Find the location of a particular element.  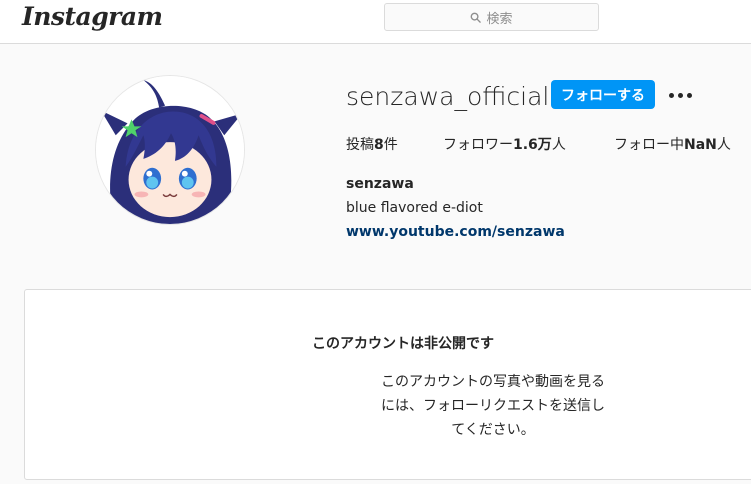

private-notice-line: このアカウントの写真や動画を見る is located at coordinates (493, 382).